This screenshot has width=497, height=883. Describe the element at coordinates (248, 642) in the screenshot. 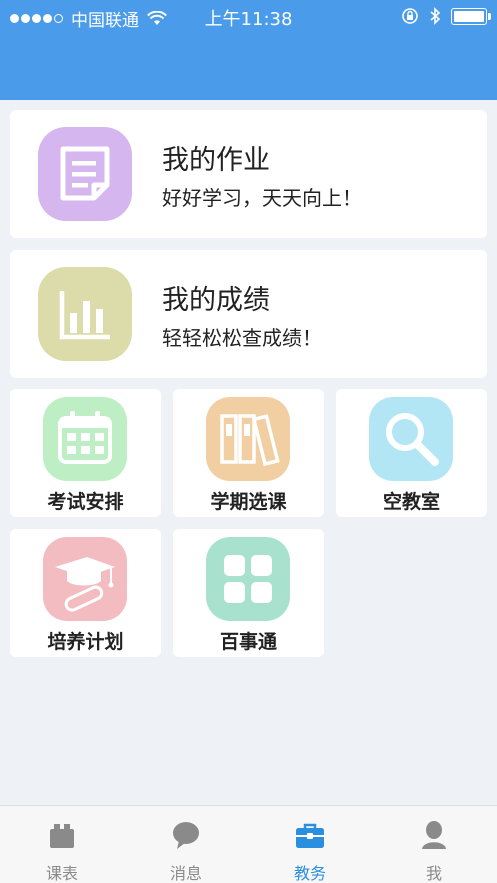

I see `know-it-all-label: 百事通` at that location.